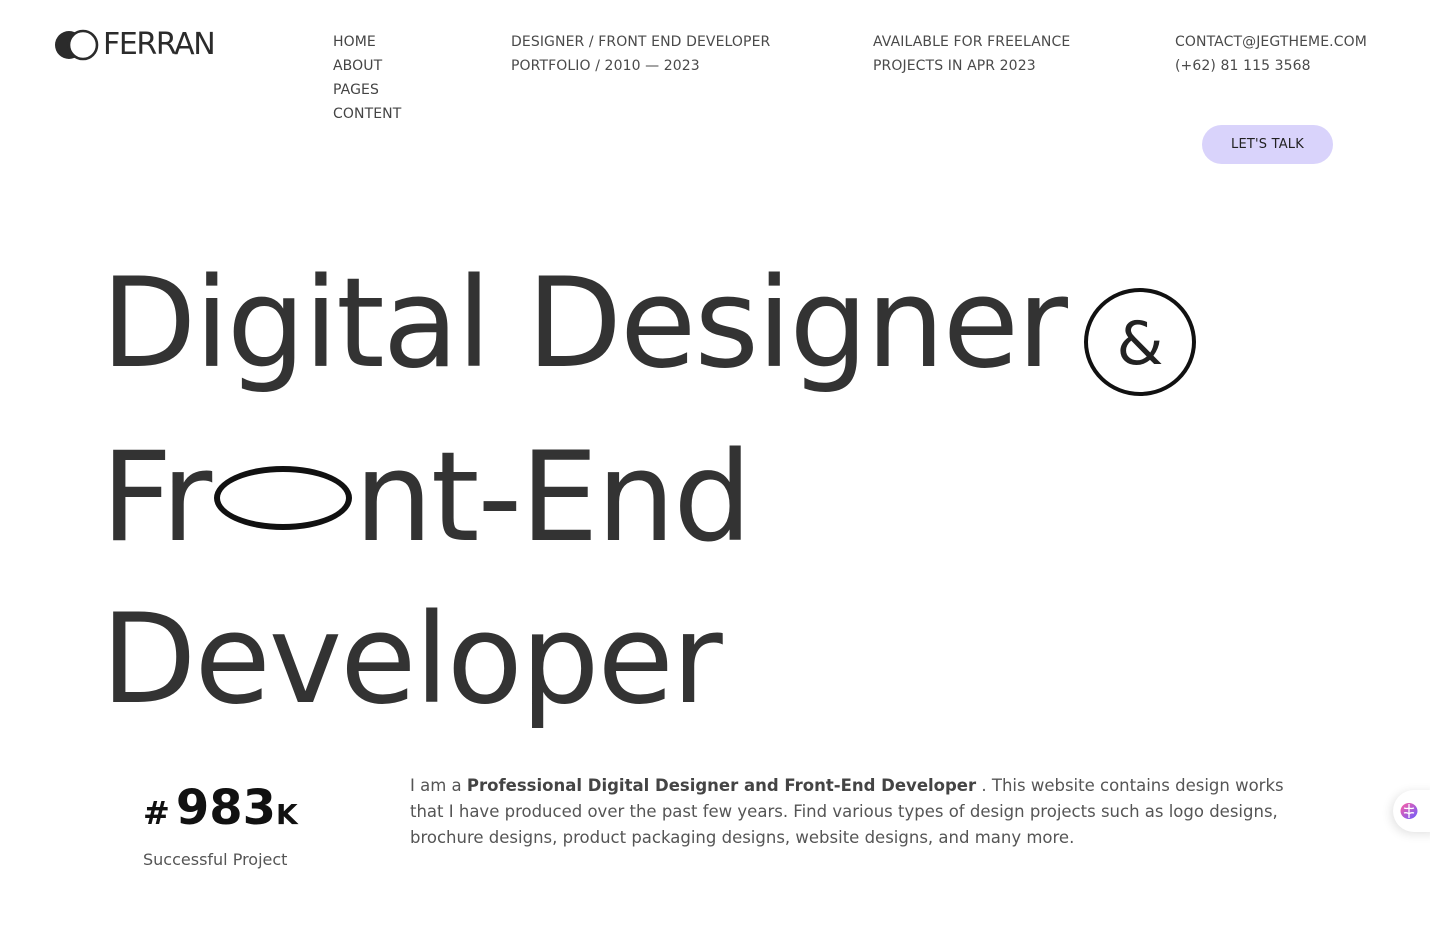  What do you see at coordinates (438, 785) in the screenshot?
I see `about-intro: I am a` at bounding box center [438, 785].